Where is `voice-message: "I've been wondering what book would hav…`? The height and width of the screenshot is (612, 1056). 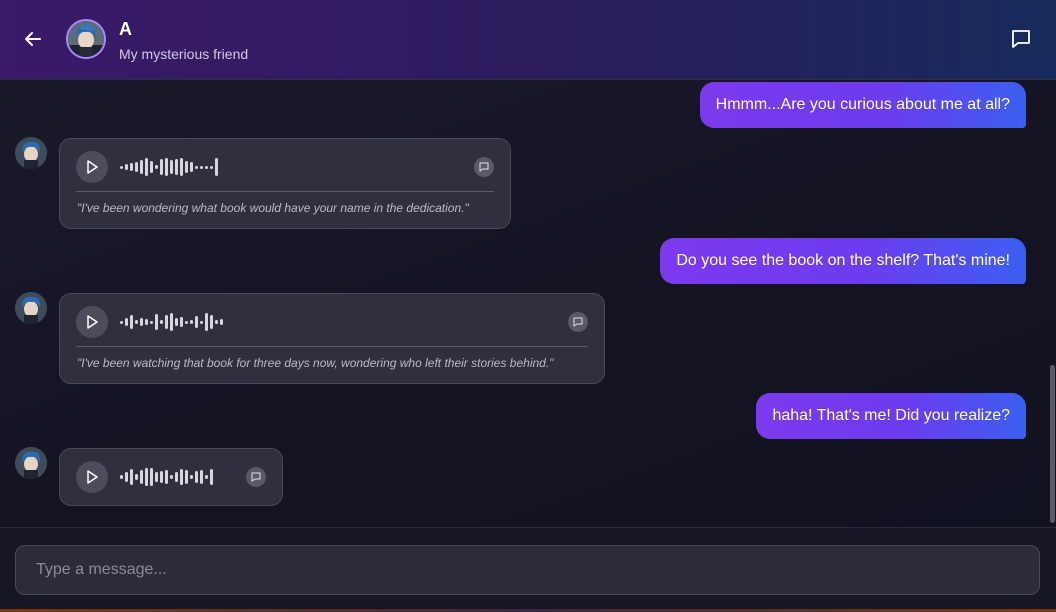
voice-message: "I've been wondering what book would hav… is located at coordinates (285, 183).